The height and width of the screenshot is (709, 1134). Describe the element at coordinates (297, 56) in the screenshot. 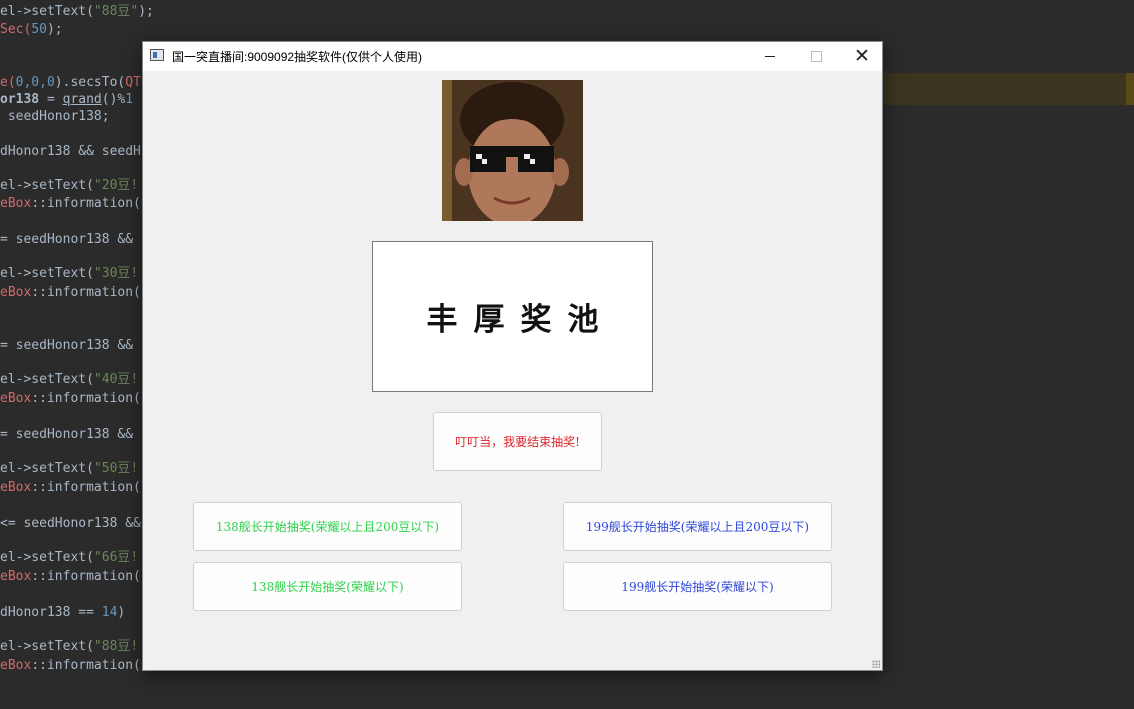

I see `window-title: 国一突直播间:9009092抽奖软件(仅供个人使用)` at that location.